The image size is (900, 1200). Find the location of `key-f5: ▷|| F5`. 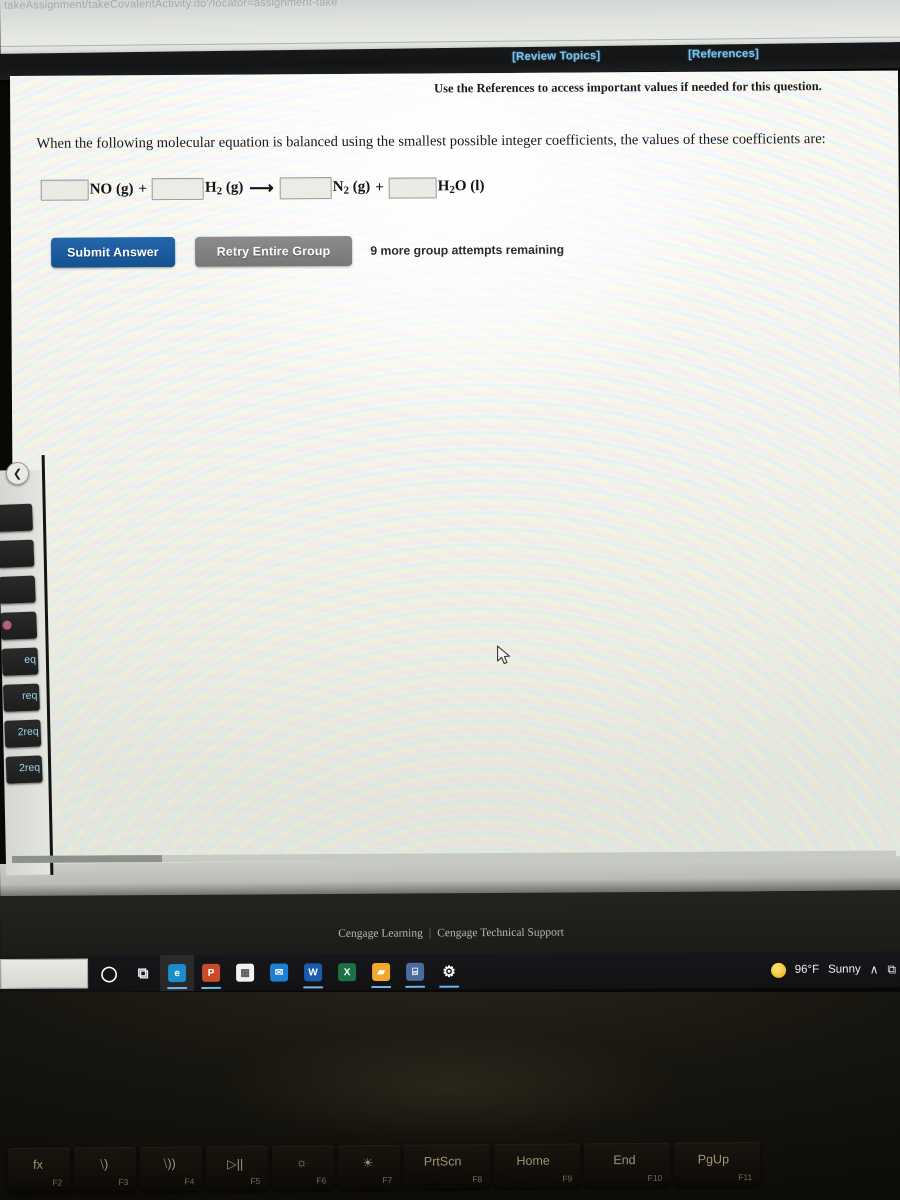

key-f5: ▷|| F5 is located at coordinates (237, 1168).